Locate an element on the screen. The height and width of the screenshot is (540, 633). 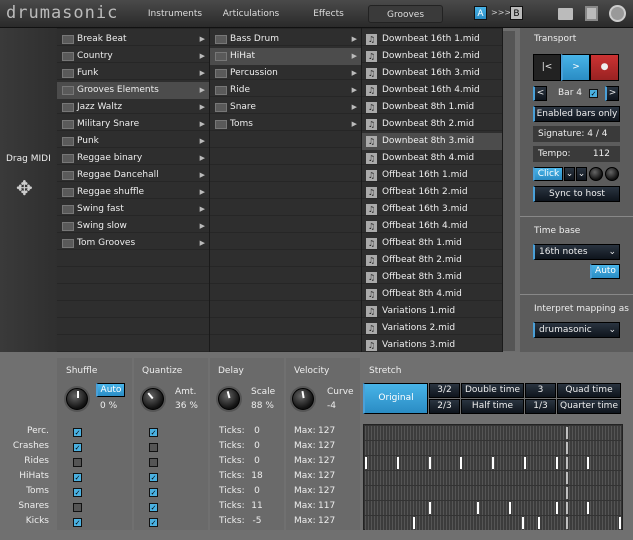
style-item: Swing fast ▶ is located at coordinates (133, 209).